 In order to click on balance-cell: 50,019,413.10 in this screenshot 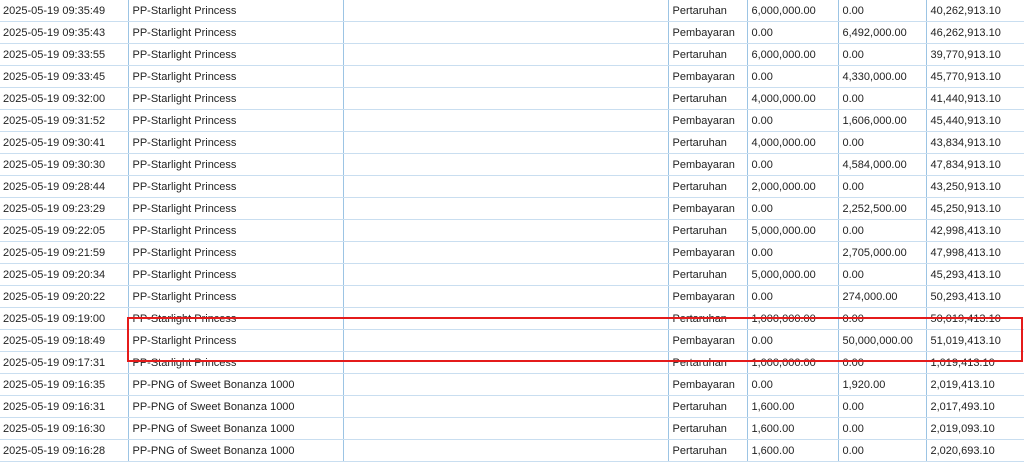, I will do `click(974, 318)`.